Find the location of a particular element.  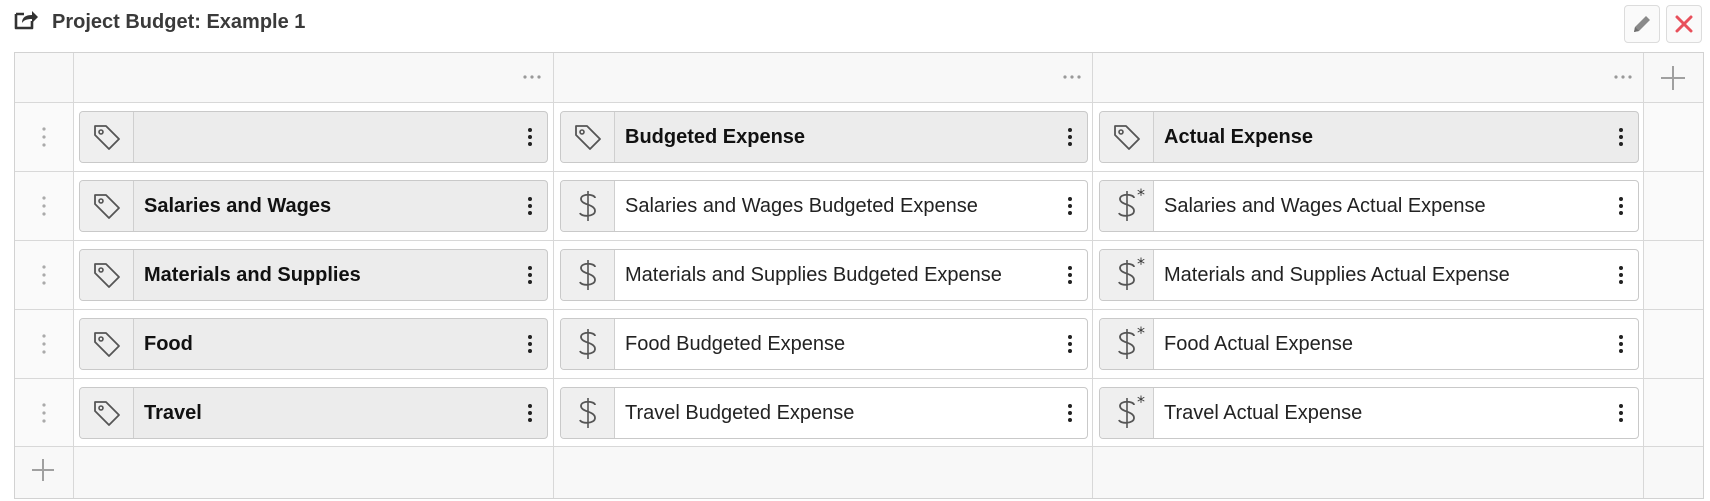

actual-expense-cell: * Salaries and Wages Actual Expense is located at coordinates (1369, 206).